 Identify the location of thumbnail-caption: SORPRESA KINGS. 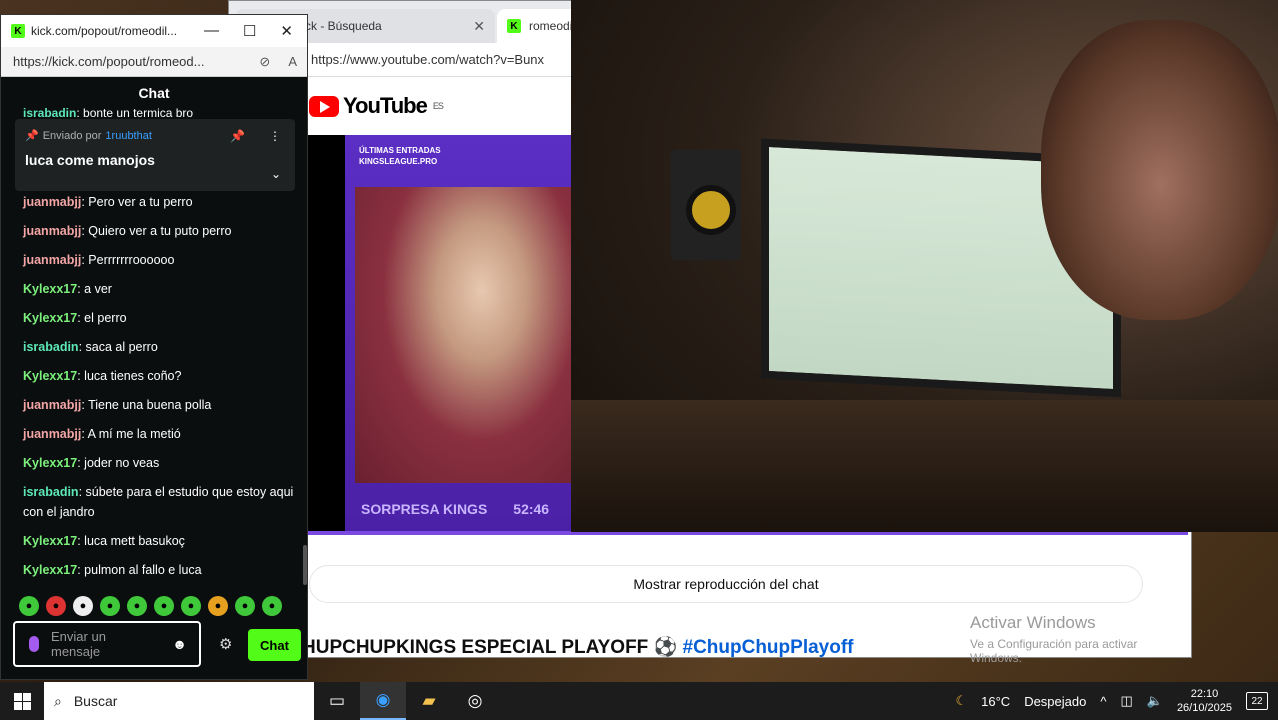
(424, 509).